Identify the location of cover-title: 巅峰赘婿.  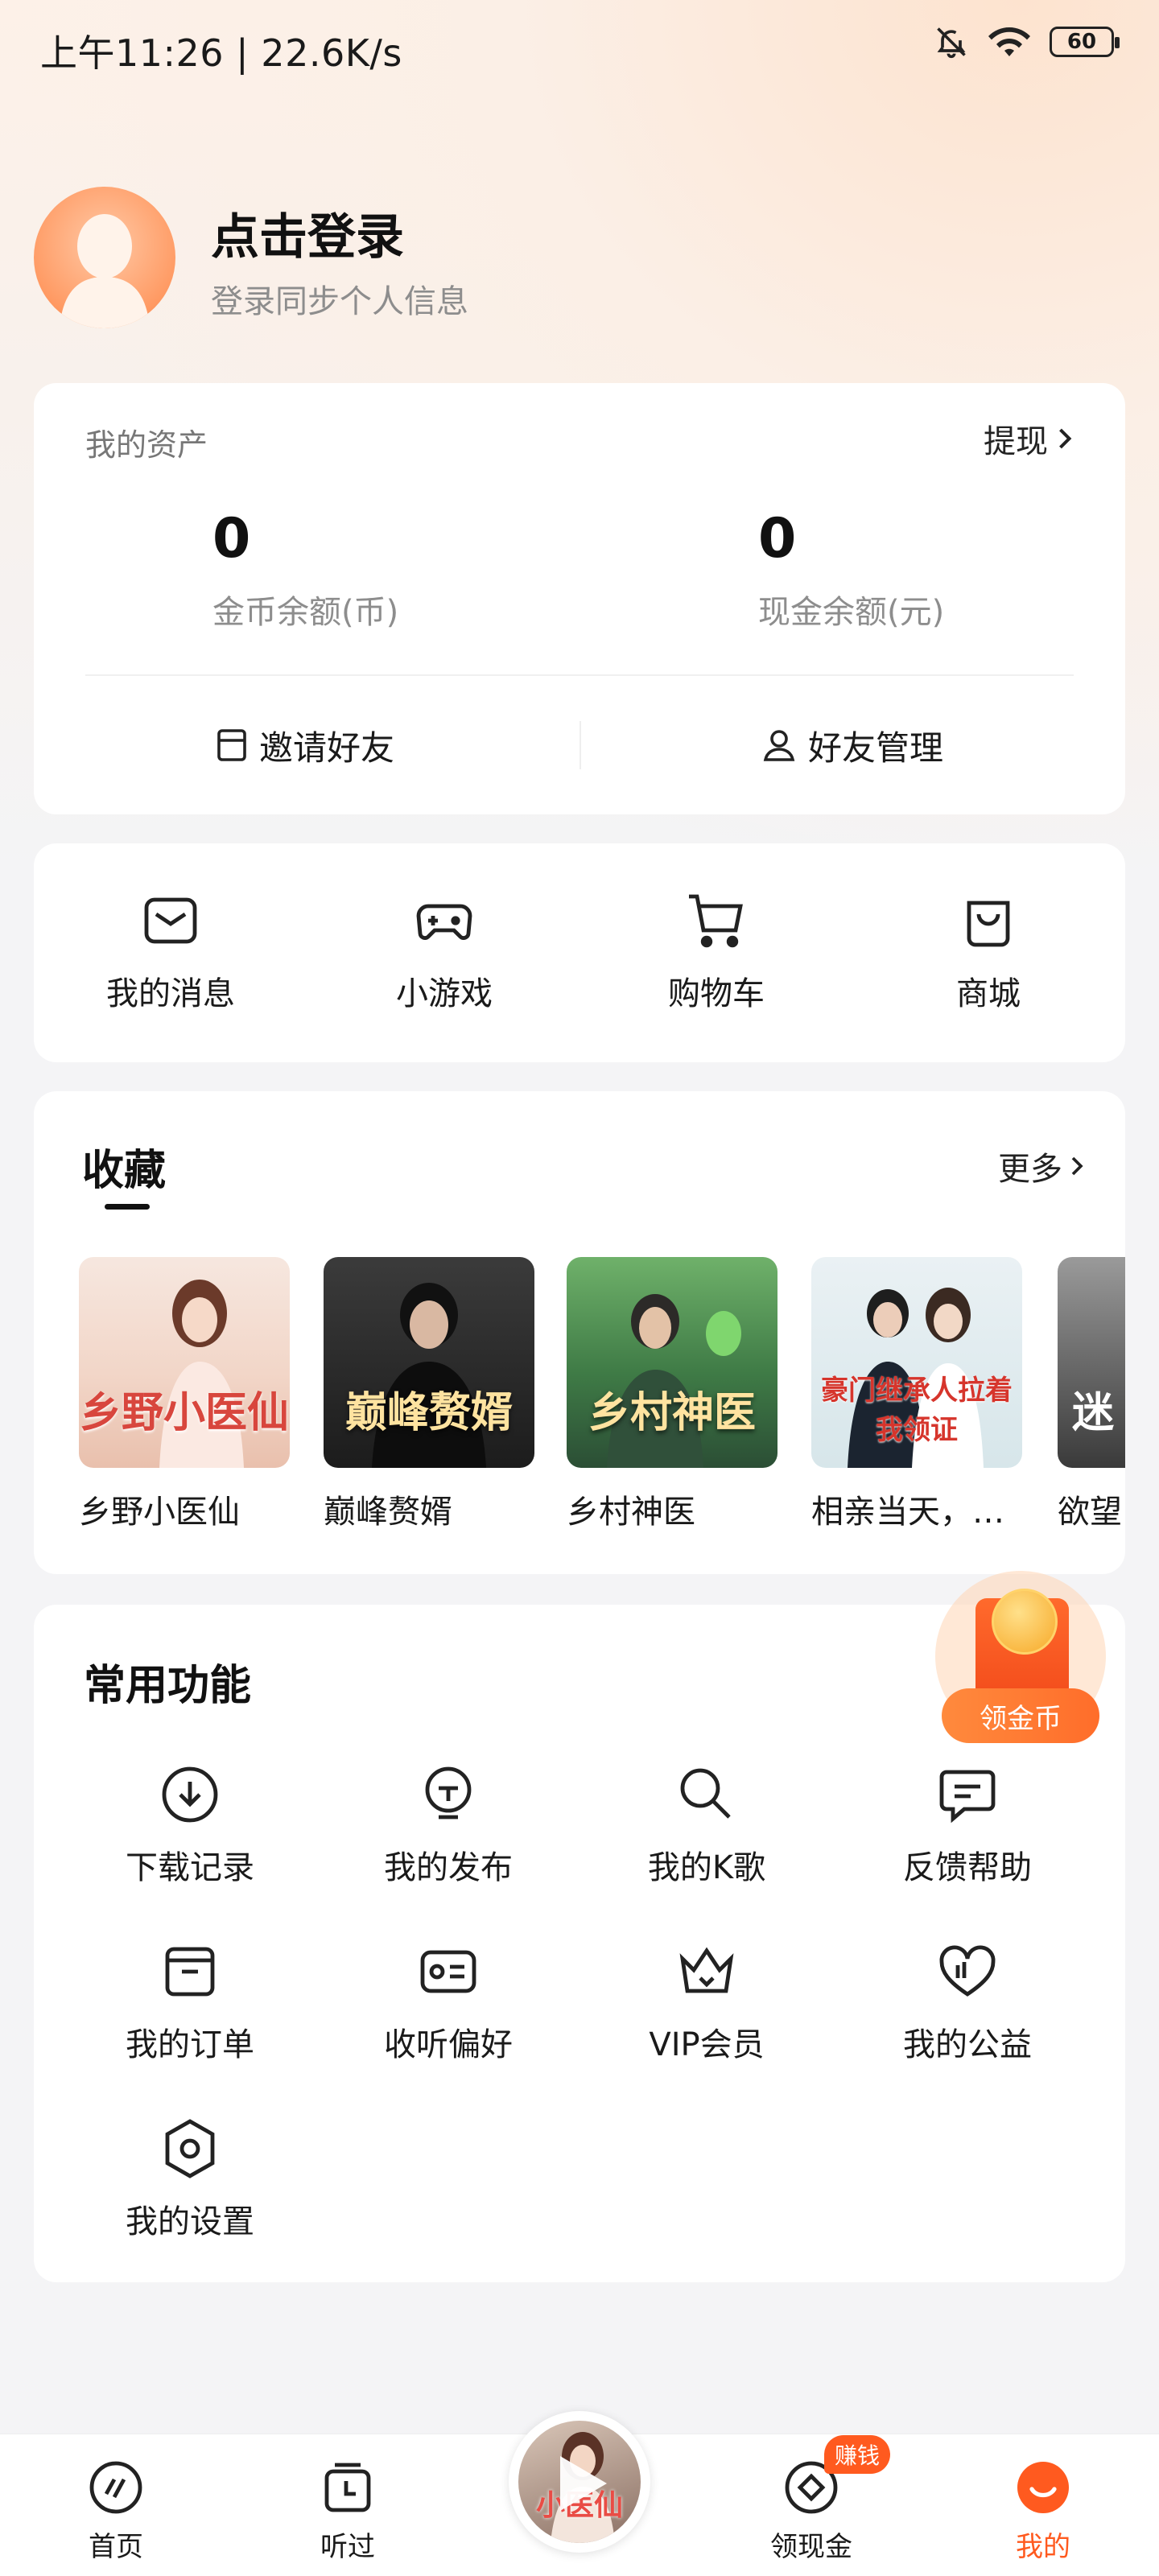
(428, 1412).